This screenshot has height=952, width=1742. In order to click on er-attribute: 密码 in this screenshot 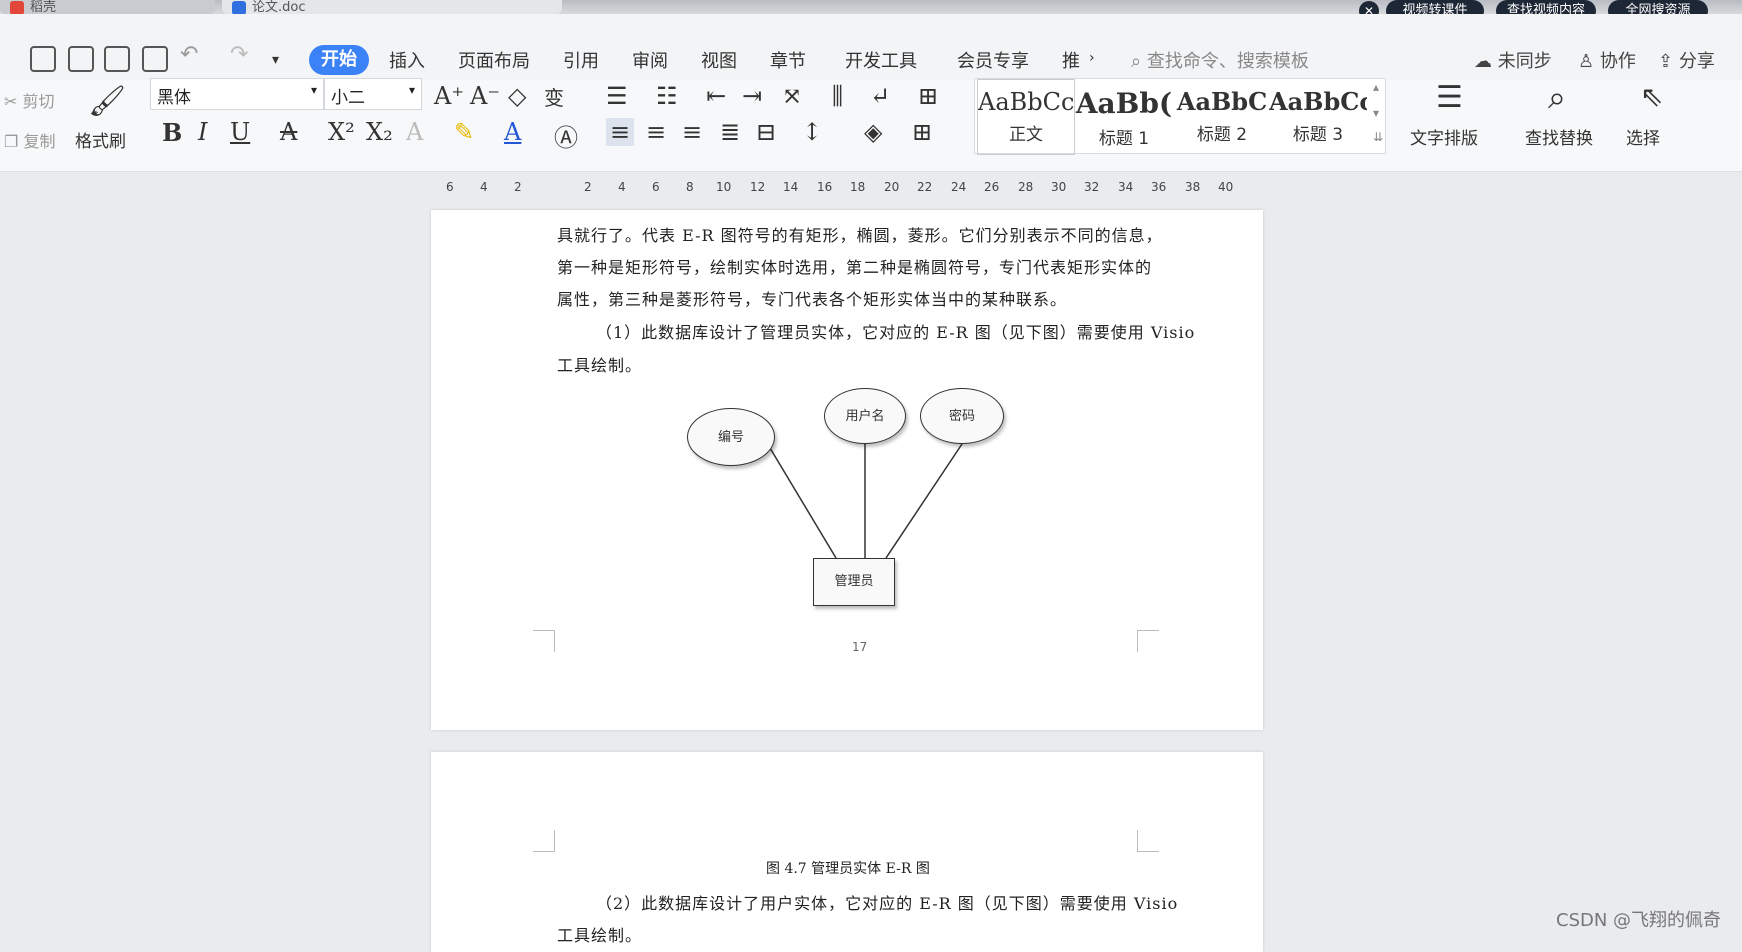, I will do `click(962, 416)`.